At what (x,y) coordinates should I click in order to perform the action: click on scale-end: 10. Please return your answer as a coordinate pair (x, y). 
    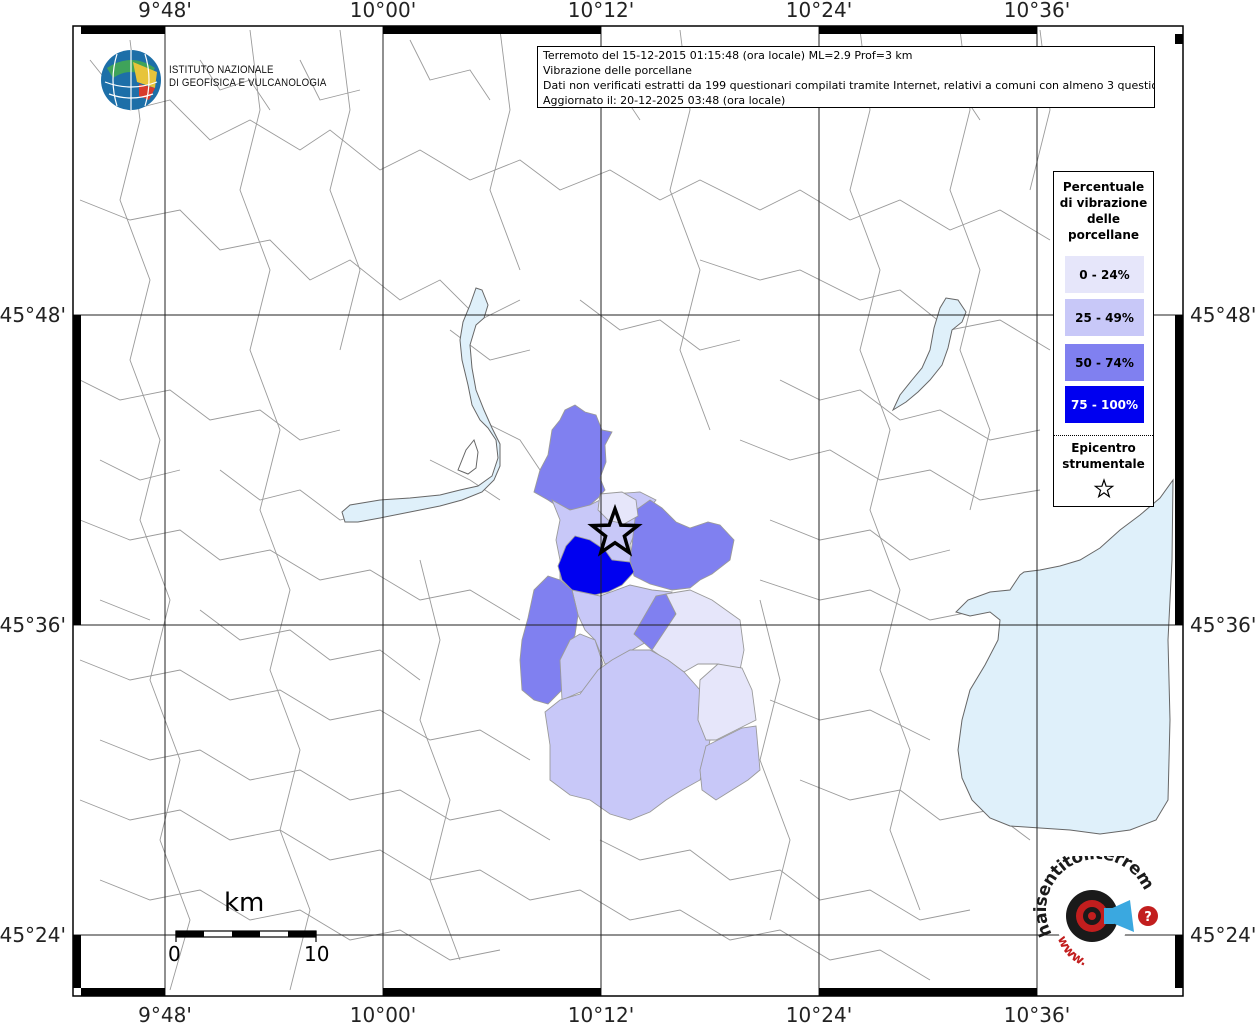
    Looking at the image, I should click on (317, 954).